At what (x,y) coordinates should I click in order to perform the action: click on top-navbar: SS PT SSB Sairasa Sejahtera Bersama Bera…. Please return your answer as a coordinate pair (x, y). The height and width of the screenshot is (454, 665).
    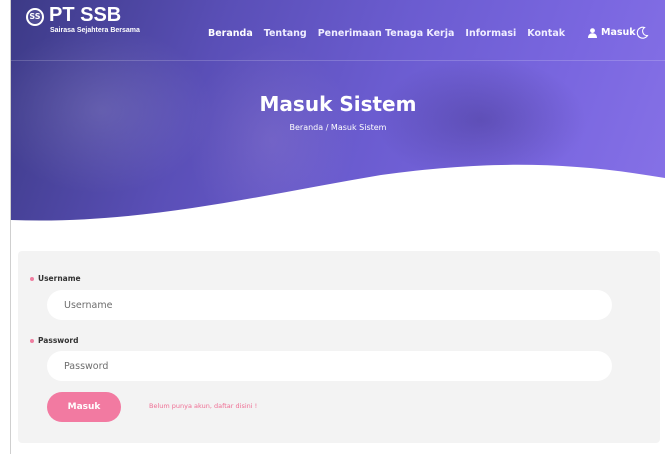
    Looking at the image, I should click on (338, 30).